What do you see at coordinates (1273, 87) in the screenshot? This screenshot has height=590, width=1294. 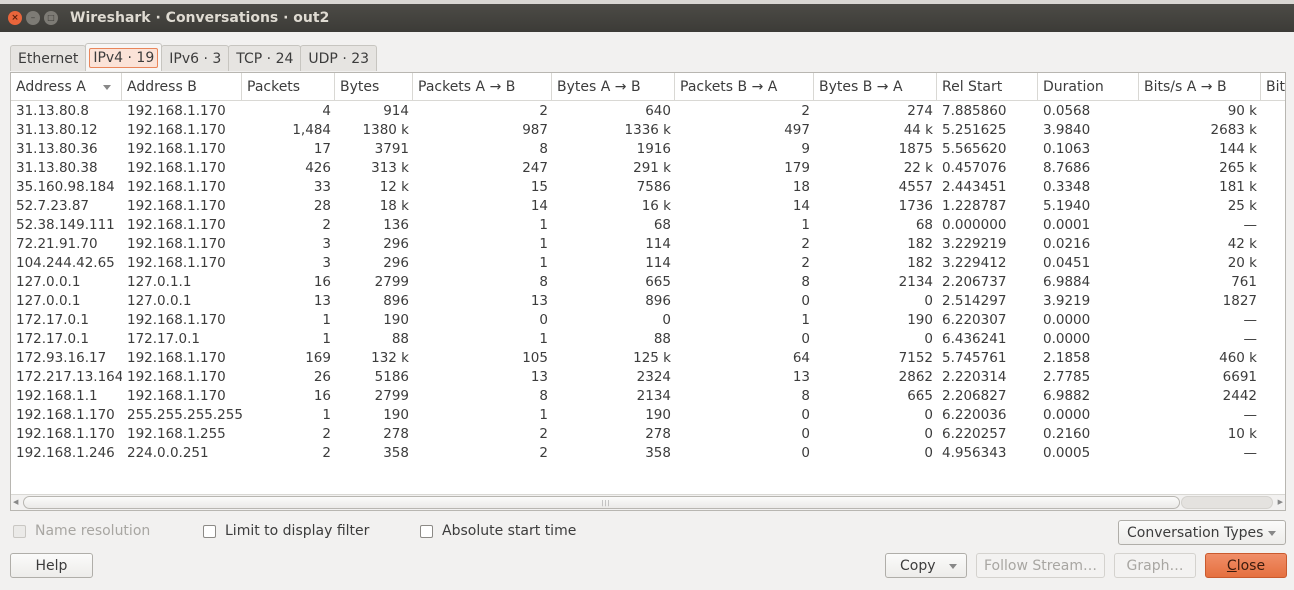 I see `column-header-bits-b-a: Bits/s B → A` at bounding box center [1273, 87].